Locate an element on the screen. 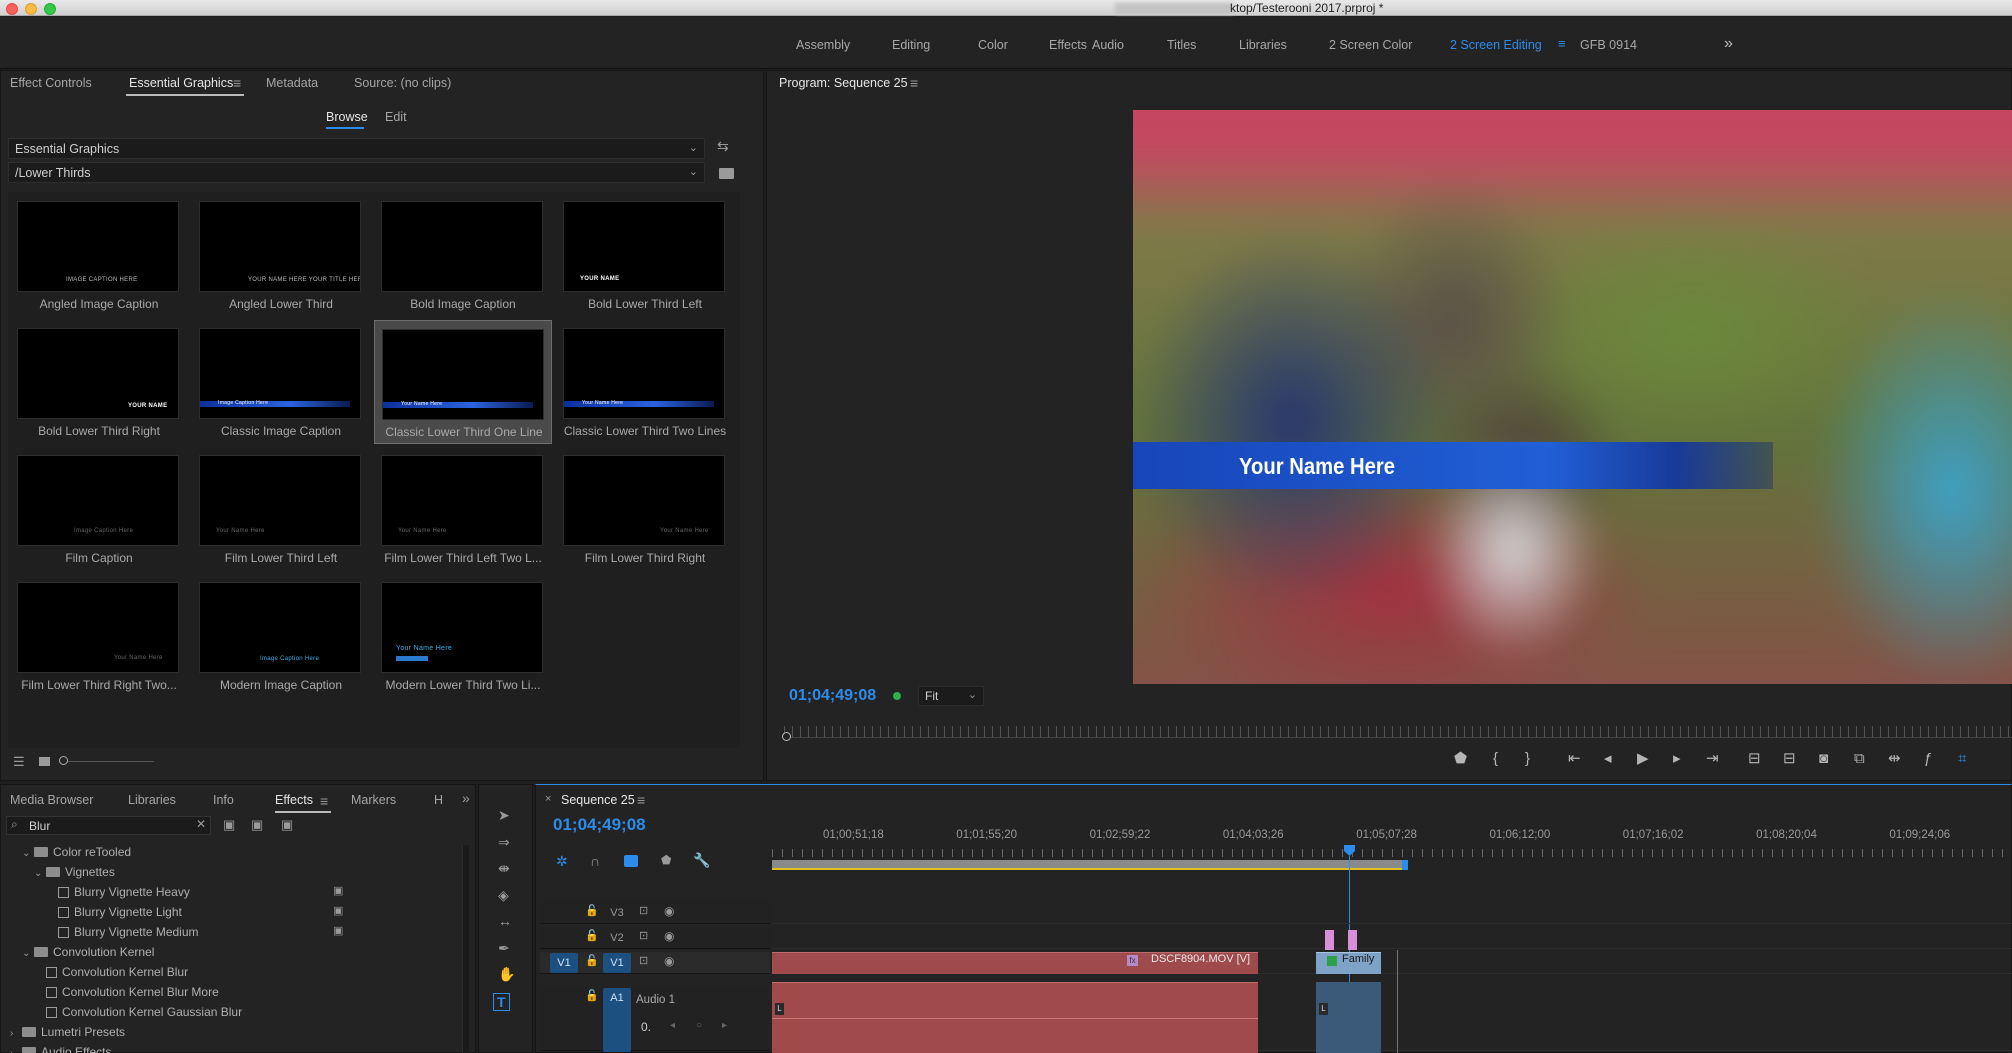 This screenshot has height=1053, width=2012. step-forward-icon: ▸ is located at coordinates (1677, 758).